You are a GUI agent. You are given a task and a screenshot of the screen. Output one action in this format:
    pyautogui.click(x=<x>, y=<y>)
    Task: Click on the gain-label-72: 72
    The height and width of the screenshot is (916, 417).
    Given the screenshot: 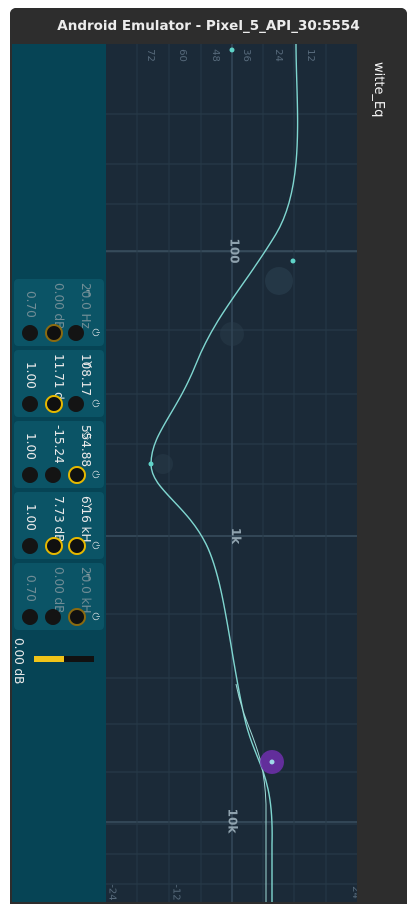 What is the action you would take?
    pyautogui.click(x=150, y=55)
    